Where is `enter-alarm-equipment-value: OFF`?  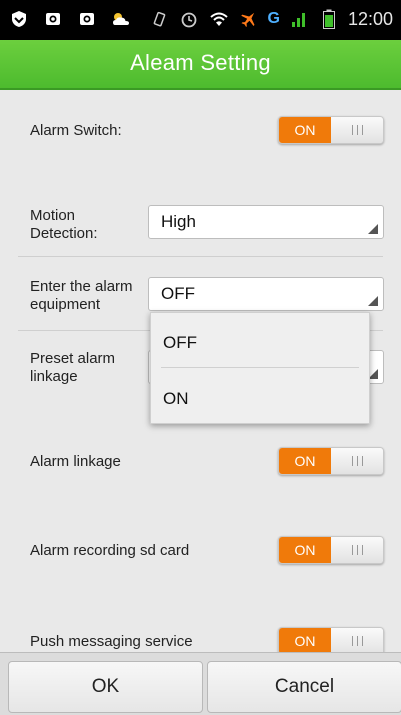
enter-alarm-equipment-value: OFF is located at coordinates (178, 293).